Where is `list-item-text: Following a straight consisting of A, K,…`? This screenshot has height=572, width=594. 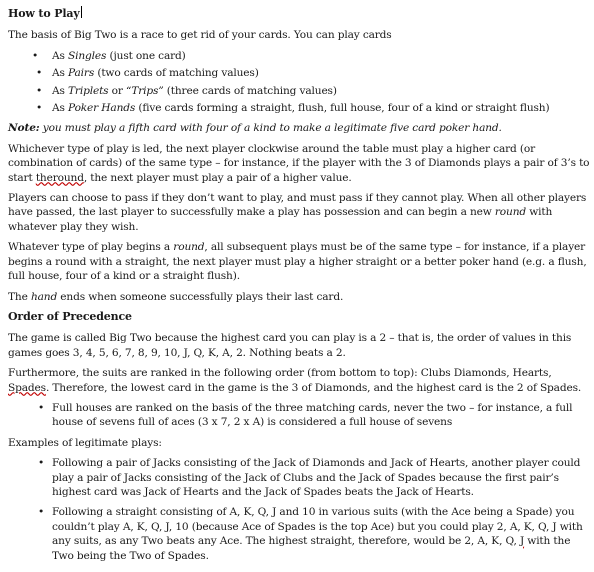
list-item-text: Following a straight consisting of A, K,… is located at coordinates (317, 527).